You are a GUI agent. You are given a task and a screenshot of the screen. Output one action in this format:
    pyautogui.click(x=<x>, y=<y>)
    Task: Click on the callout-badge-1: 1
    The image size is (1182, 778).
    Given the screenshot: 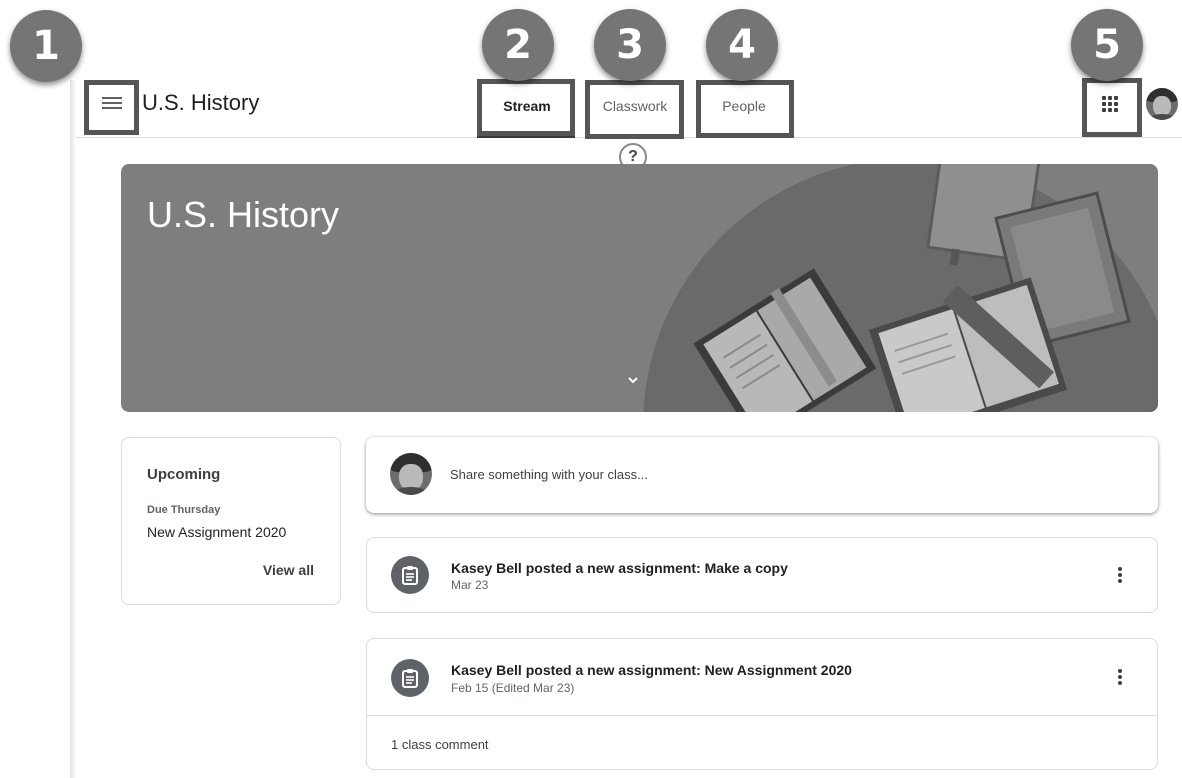 What is the action you would take?
    pyautogui.click(x=46, y=46)
    